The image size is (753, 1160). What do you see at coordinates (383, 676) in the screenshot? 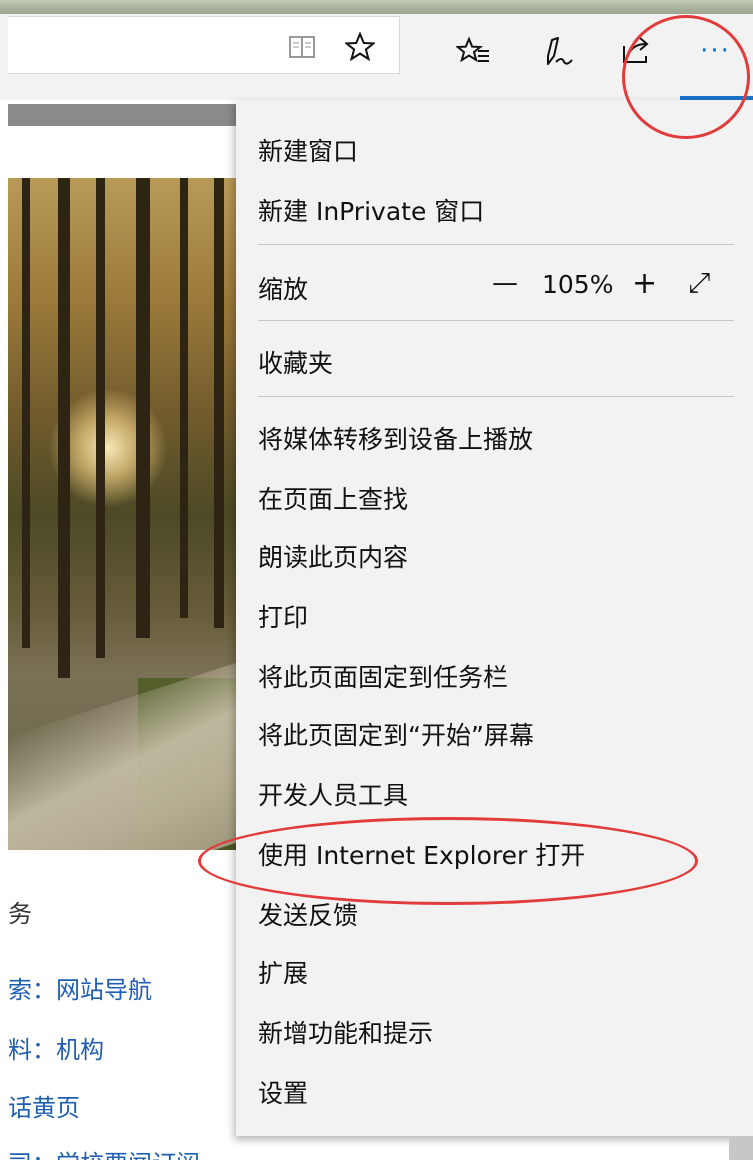
I see `menu-item-pin-taskbar: 将此页面固定到任务栏` at bounding box center [383, 676].